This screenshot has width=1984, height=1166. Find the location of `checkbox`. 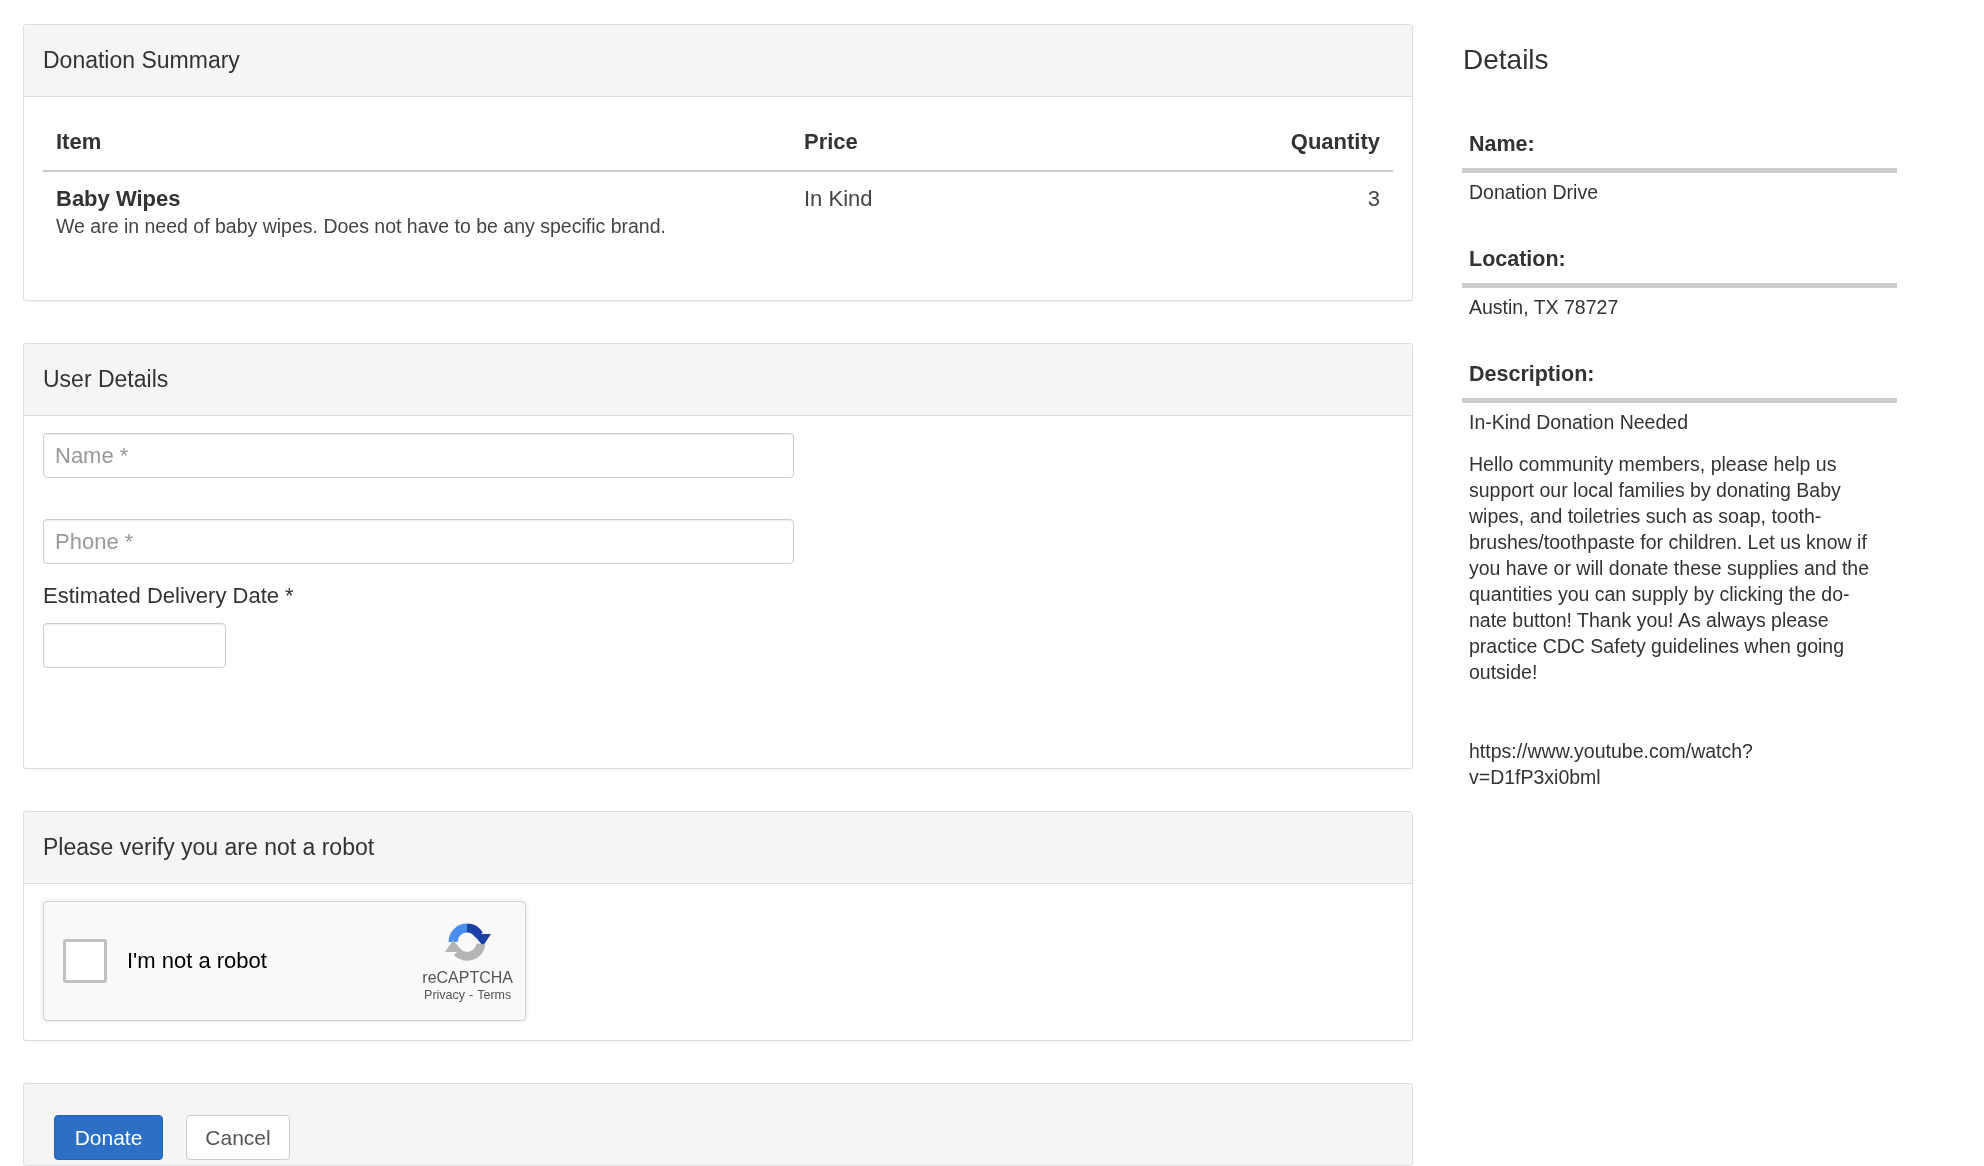

checkbox is located at coordinates (85, 961).